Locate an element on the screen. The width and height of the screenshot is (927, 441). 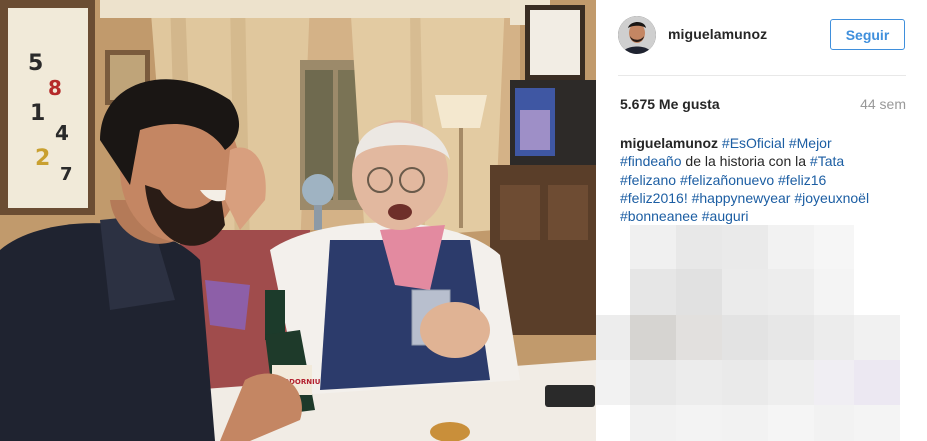
svg-text: 2 is located at coordinates (42, 158).